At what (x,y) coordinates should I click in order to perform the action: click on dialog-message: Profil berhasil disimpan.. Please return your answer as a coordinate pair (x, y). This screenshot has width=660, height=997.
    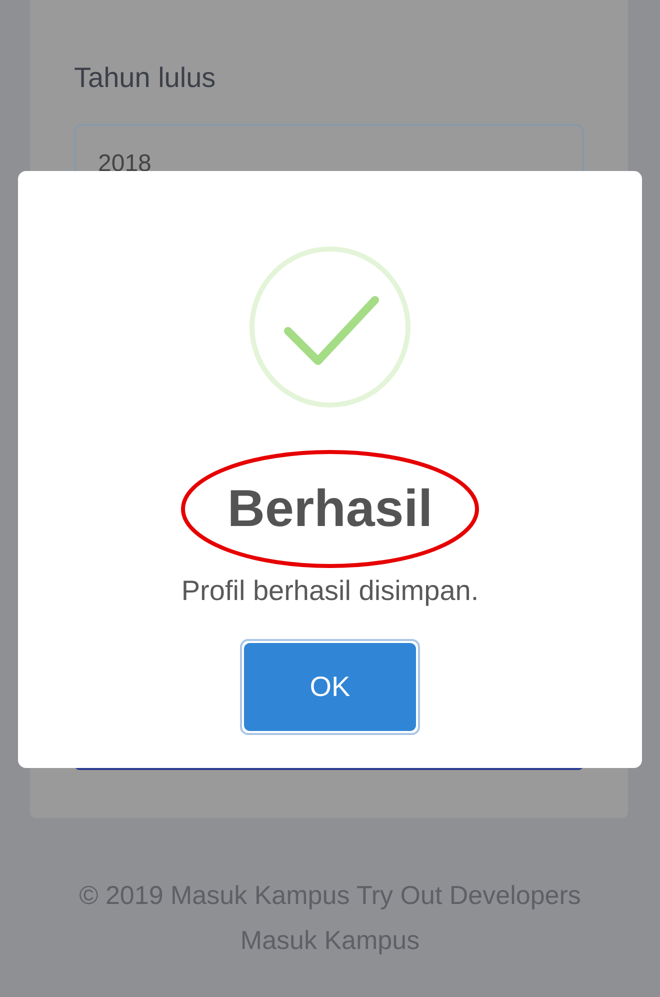
    Looking at the image, I should click on (330, 591).